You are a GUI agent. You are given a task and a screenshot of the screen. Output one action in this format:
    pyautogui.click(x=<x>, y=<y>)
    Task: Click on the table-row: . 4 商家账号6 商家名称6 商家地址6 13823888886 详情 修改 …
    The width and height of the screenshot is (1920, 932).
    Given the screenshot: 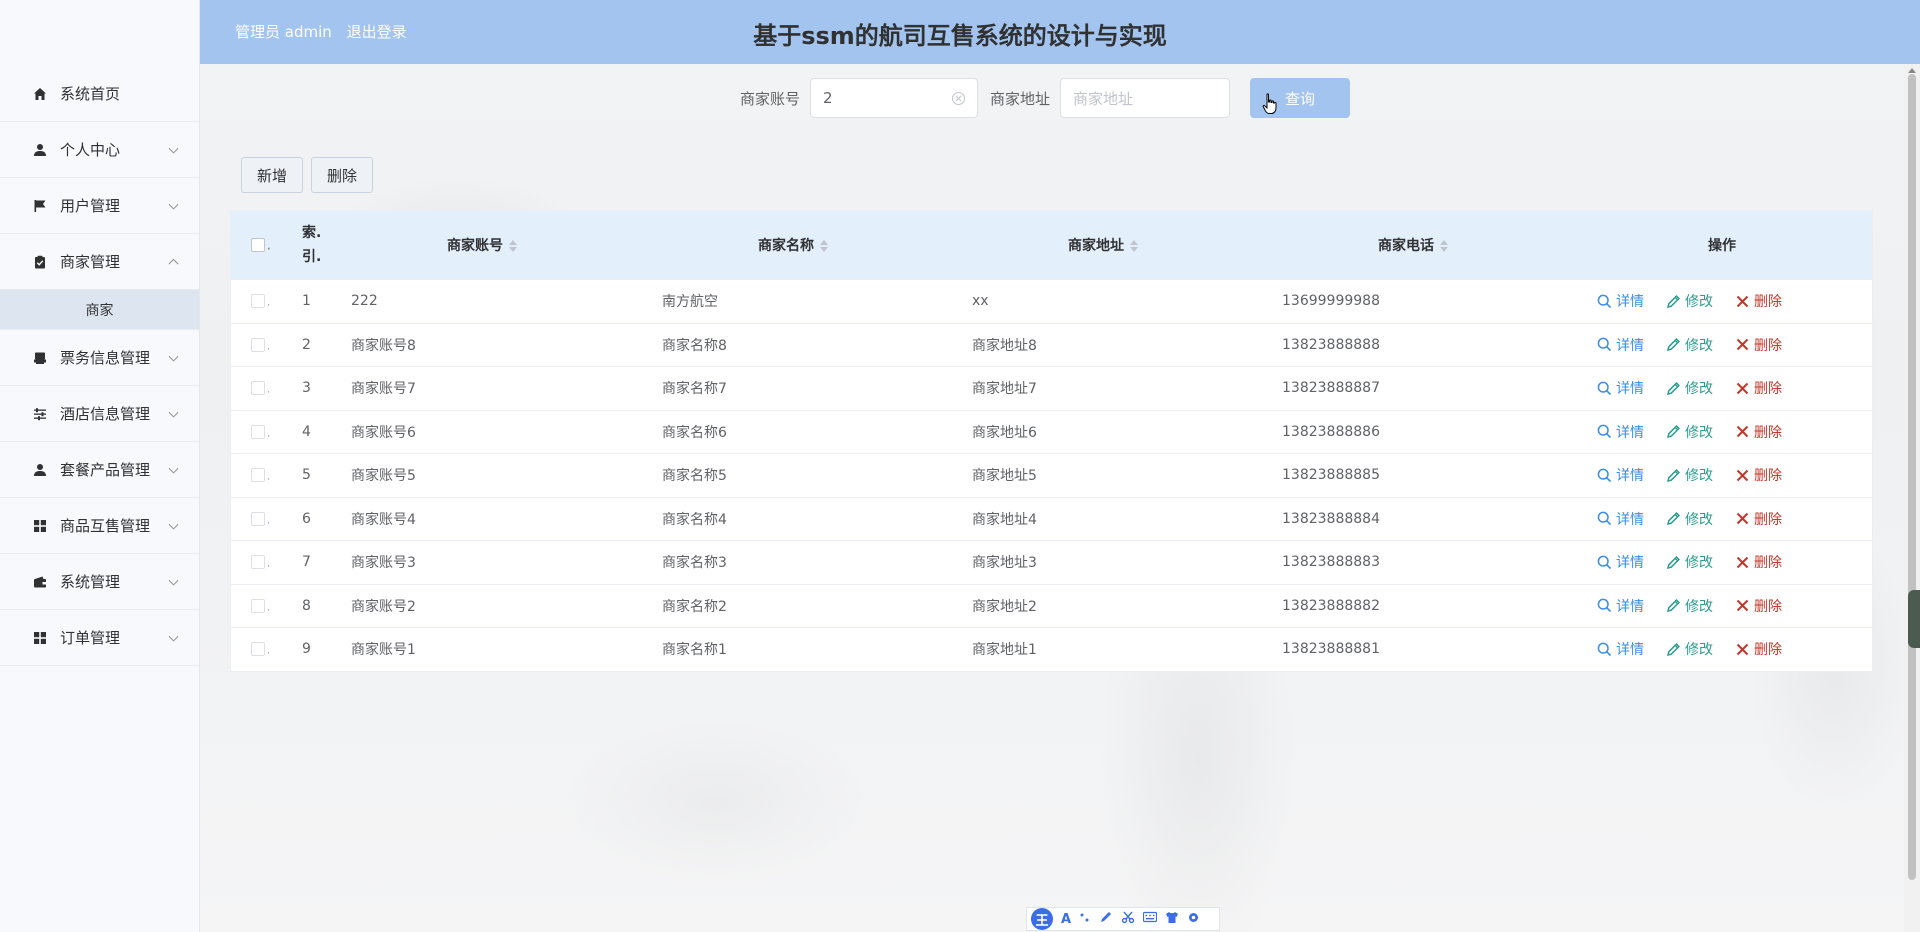 What is the action you would take?
    pyautogui.click(x=1051, y=431)
    